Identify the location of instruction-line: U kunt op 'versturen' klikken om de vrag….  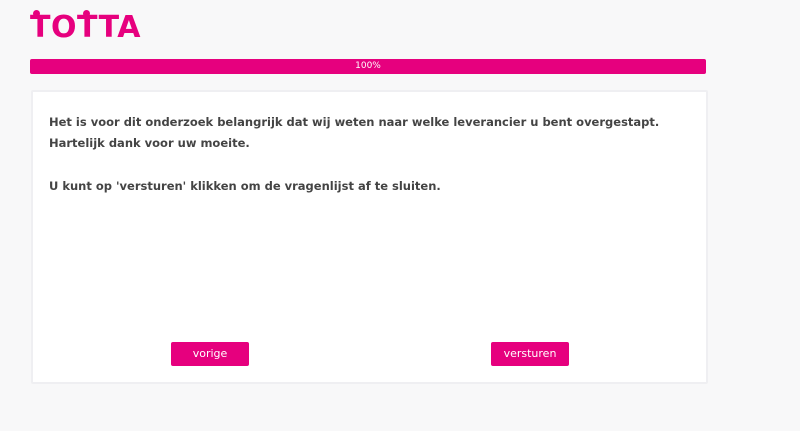
(245, 186).